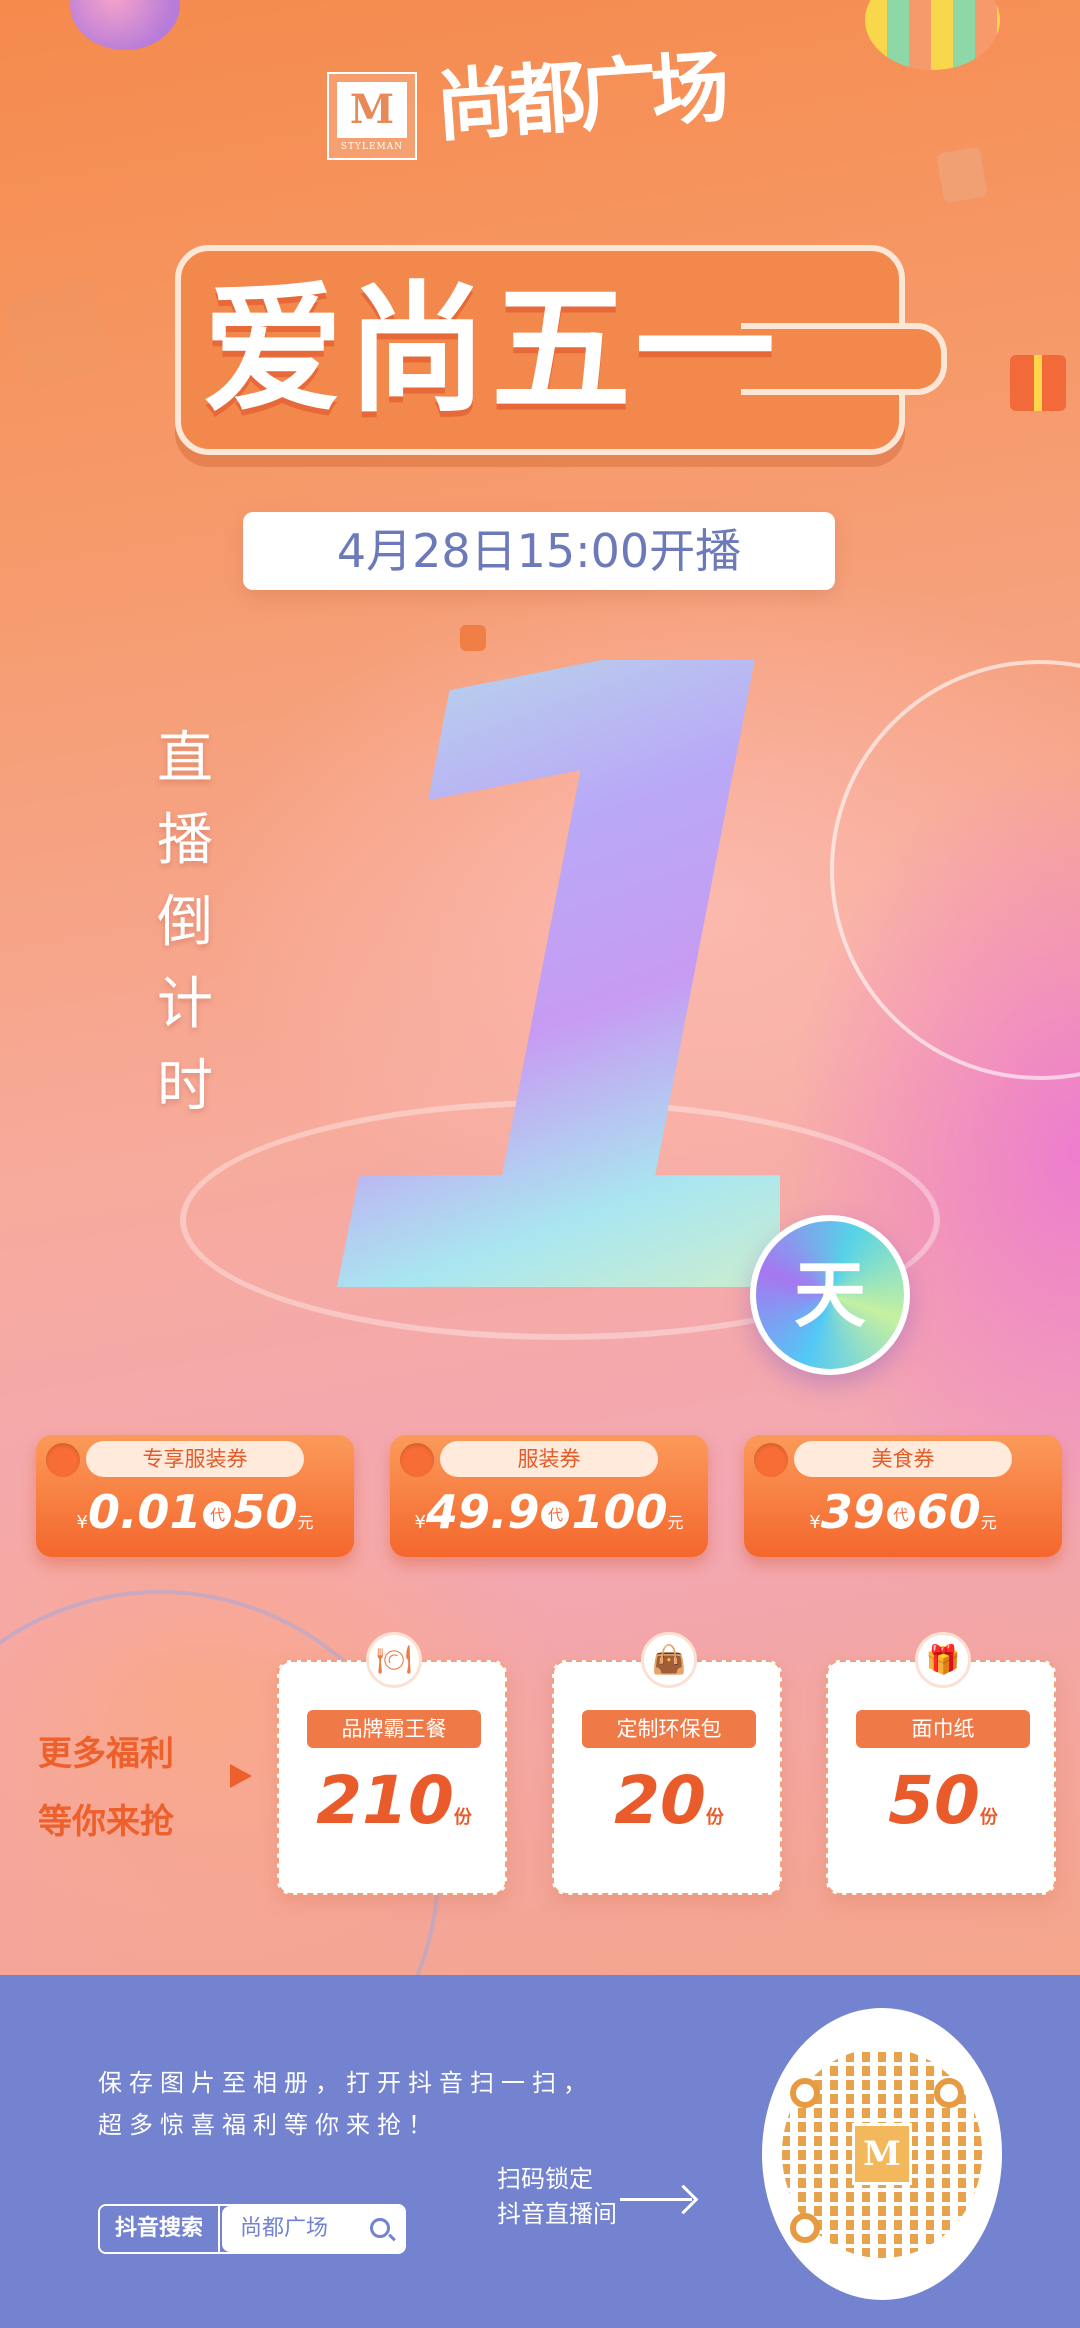 This screenshot has height=2328, width=1080. I want to click on gift-card: 🍽 品牌霸王餐 210份, so click(393, 1763).